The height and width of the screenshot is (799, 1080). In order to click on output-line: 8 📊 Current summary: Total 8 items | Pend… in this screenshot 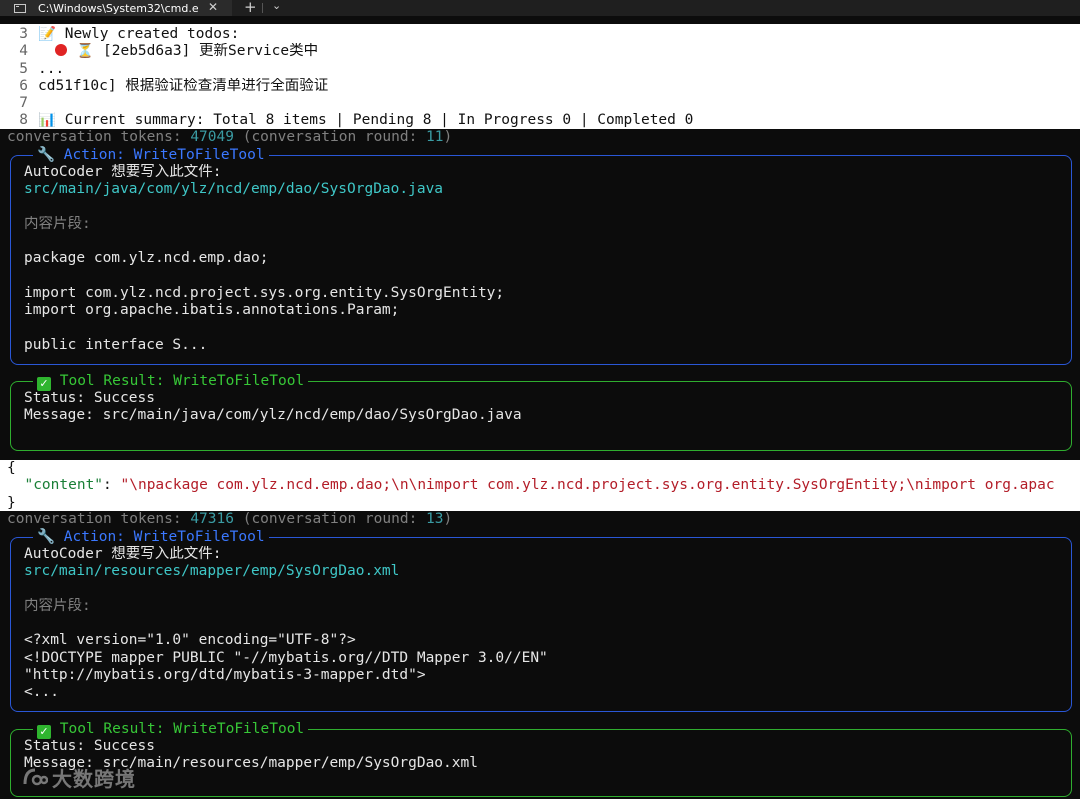, I will do `click(356, 120)`.